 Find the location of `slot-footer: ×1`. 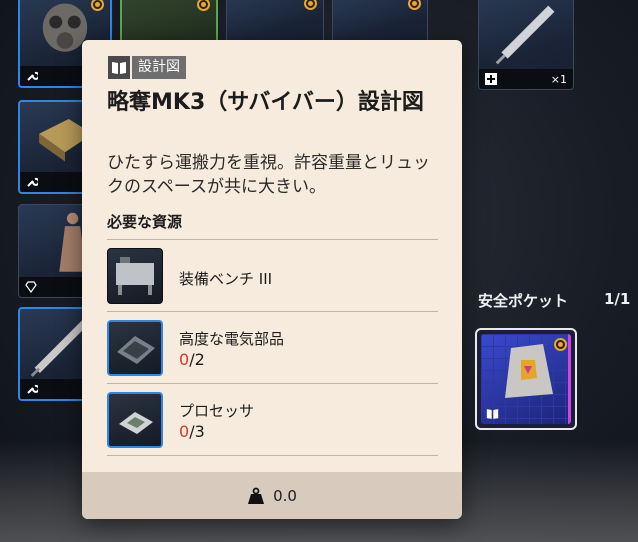

slot-footer: ×1 is located at coordinates (526, 79).